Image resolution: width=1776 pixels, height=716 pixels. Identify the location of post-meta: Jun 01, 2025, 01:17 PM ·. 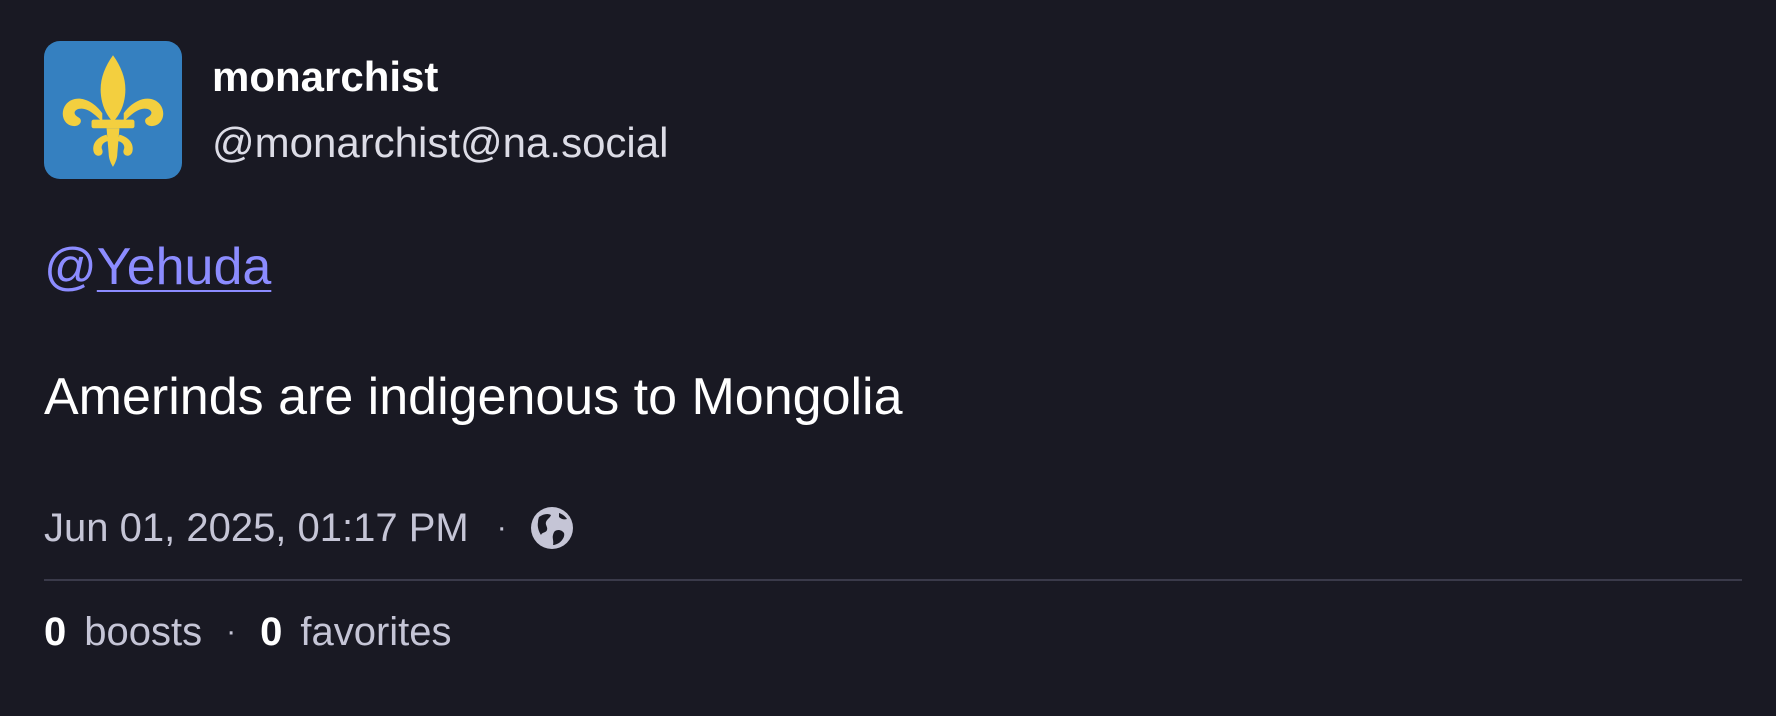
(893, 528).